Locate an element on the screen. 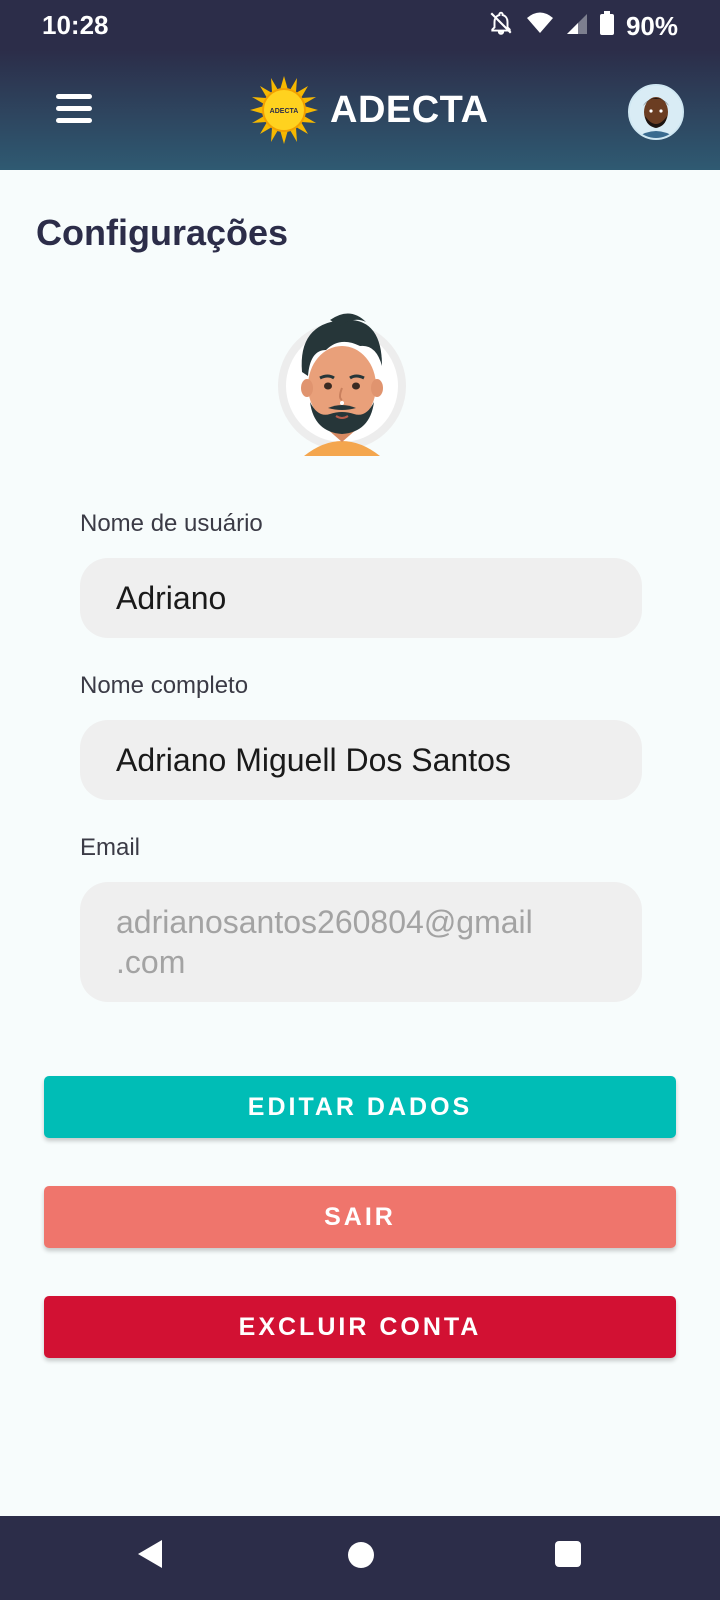  username-label: Nome de usuário is located at coordinates (171, 523).